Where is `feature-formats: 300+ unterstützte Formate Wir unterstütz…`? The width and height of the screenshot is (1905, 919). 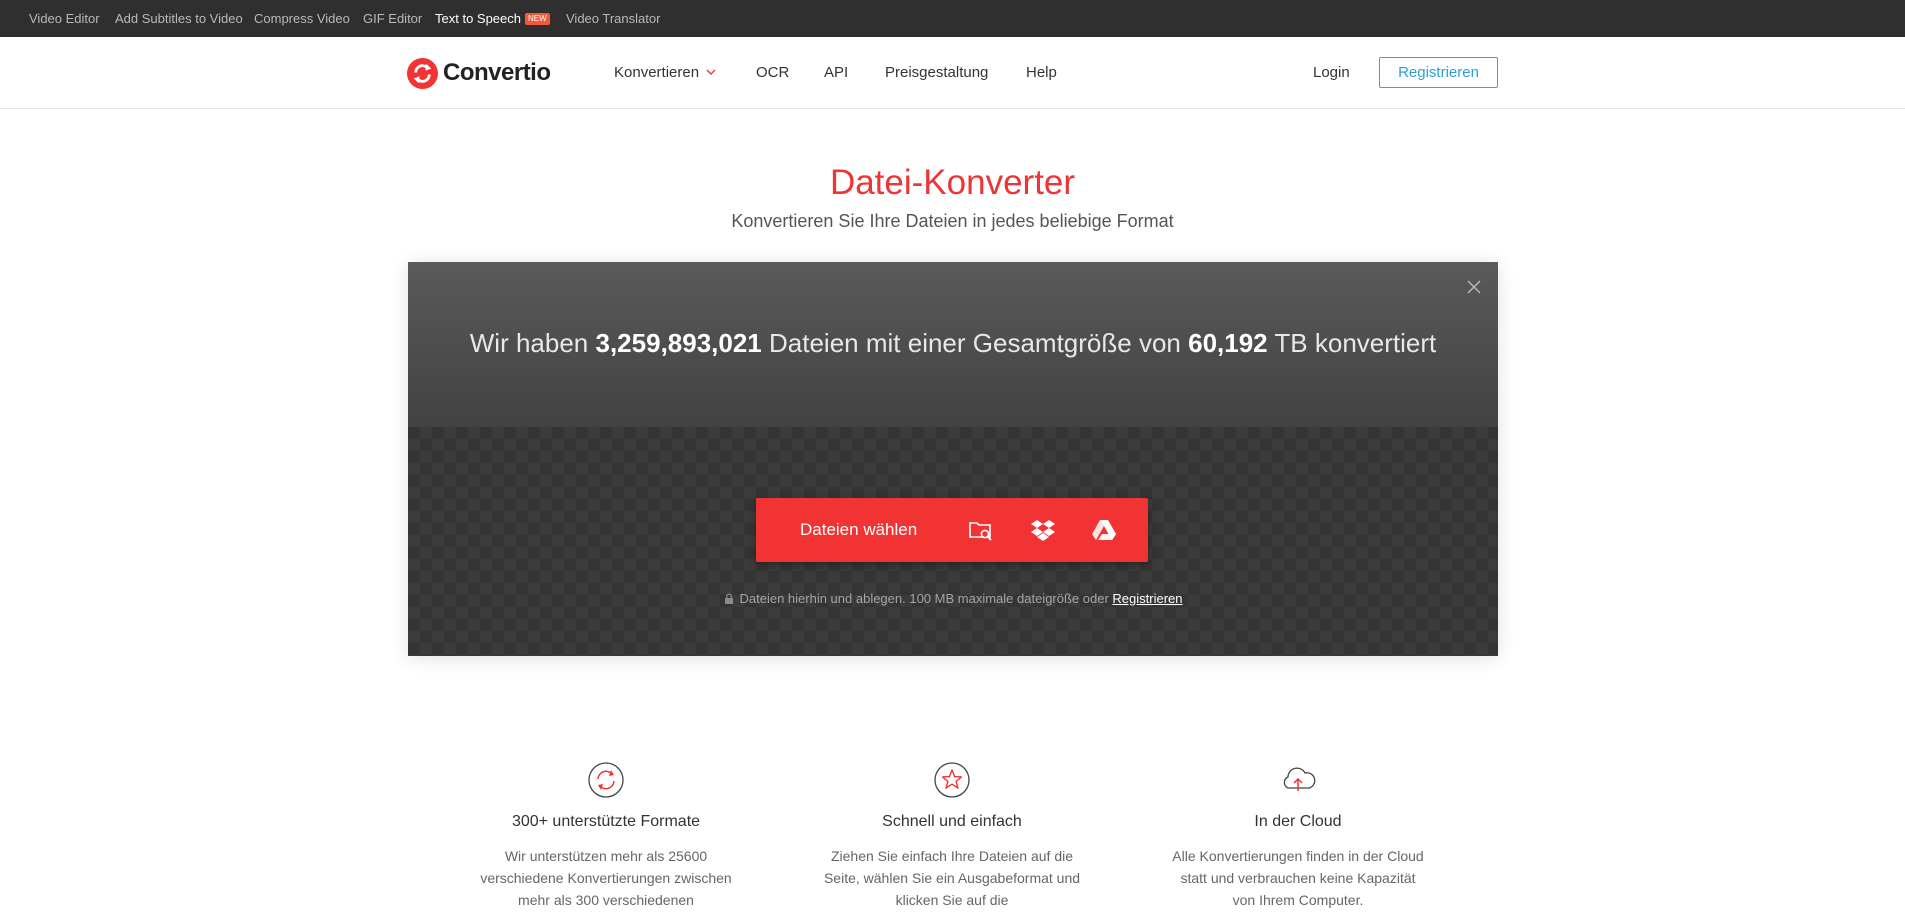
feature-formats: 300+ unterstützte Formate Wir unterstütz… is located at coordinates (606, 835).